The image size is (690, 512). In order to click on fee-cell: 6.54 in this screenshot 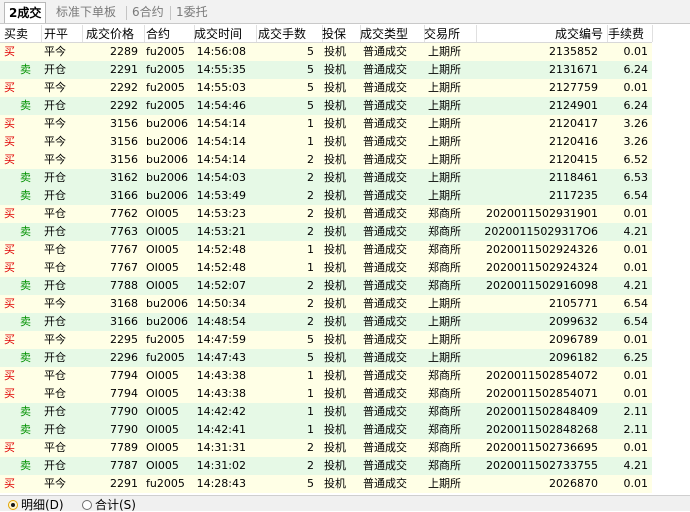, I will do `click(636, 303)`.